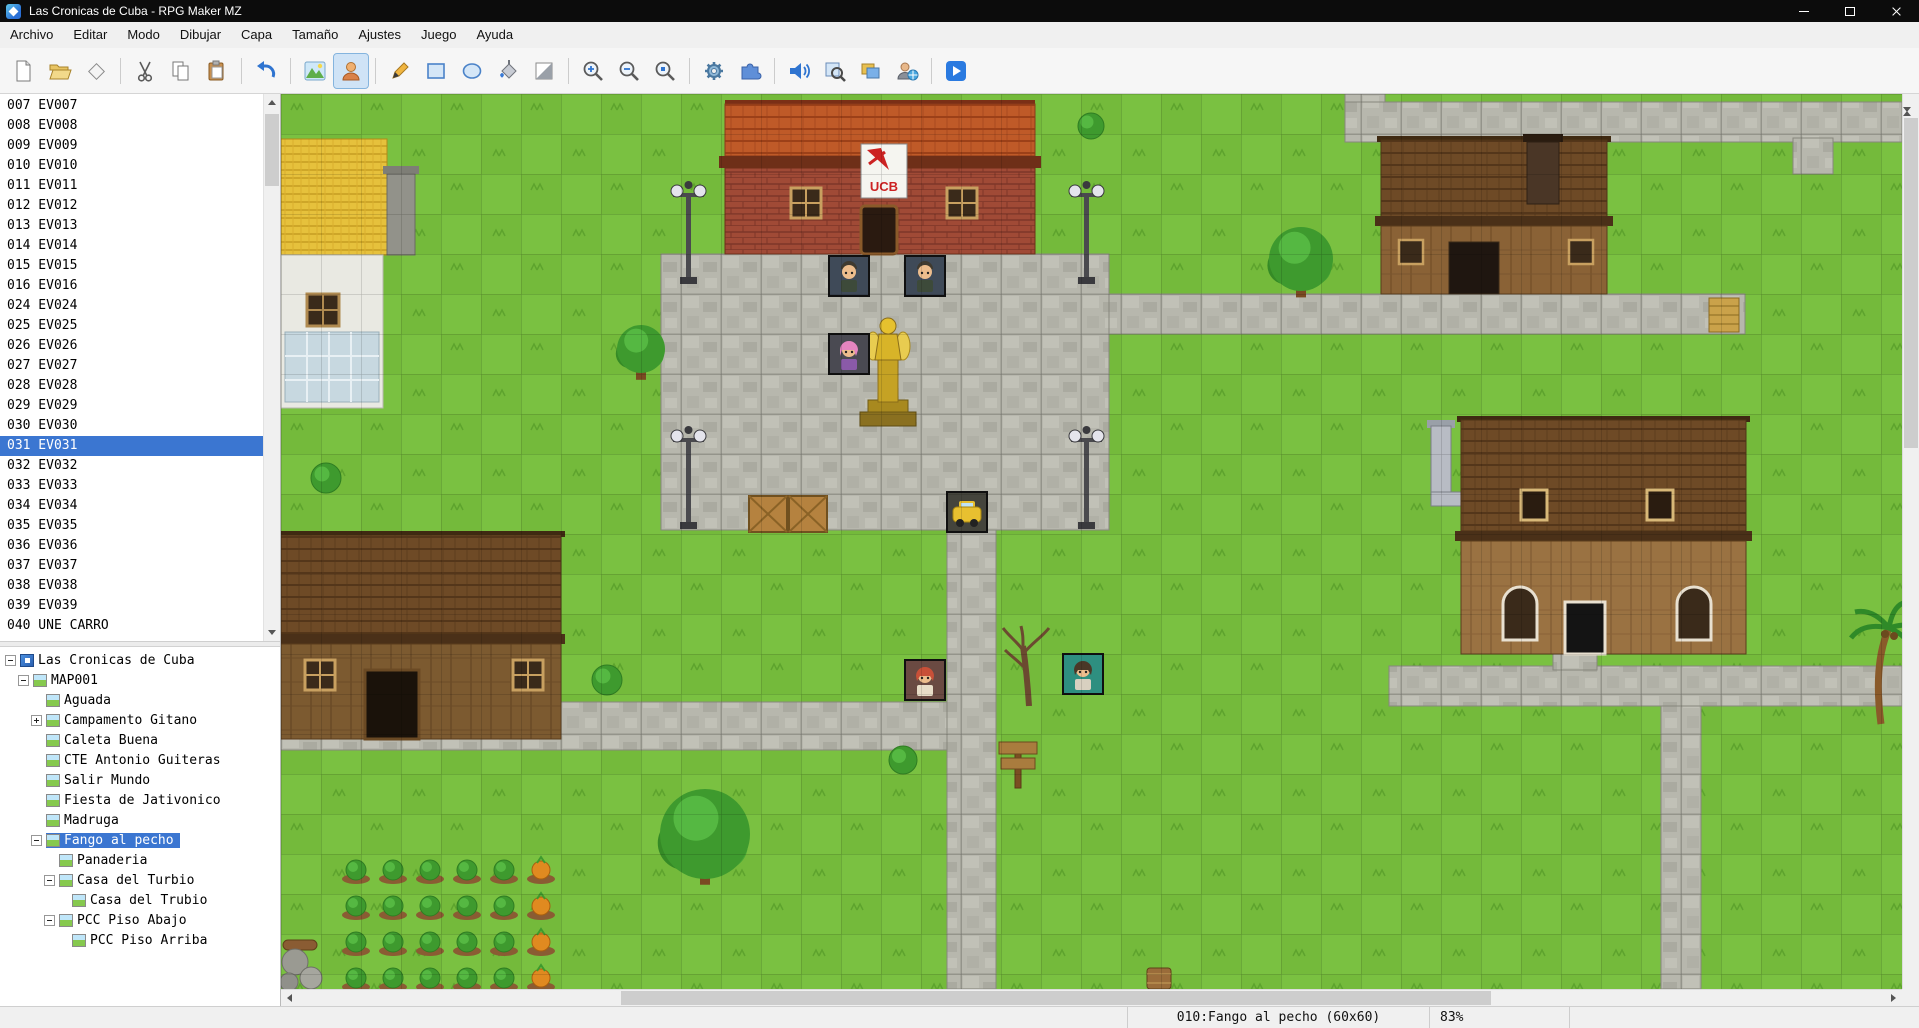 The height and width of the screenshot is (1028, 1919). What do you see at coordinates (131, 446) in the screenshot?
I see `event-list-item: 031 EV031` at bounding box center [131, 446].